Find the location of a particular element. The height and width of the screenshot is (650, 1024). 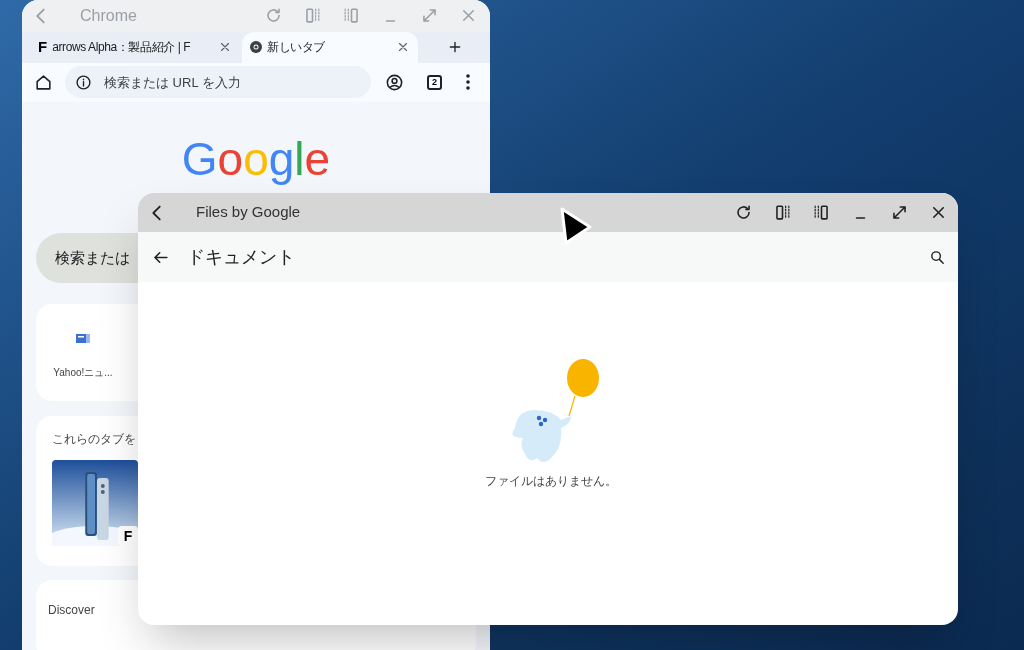

tab-title: 新しいタブ is located at coordinates (296, 48).